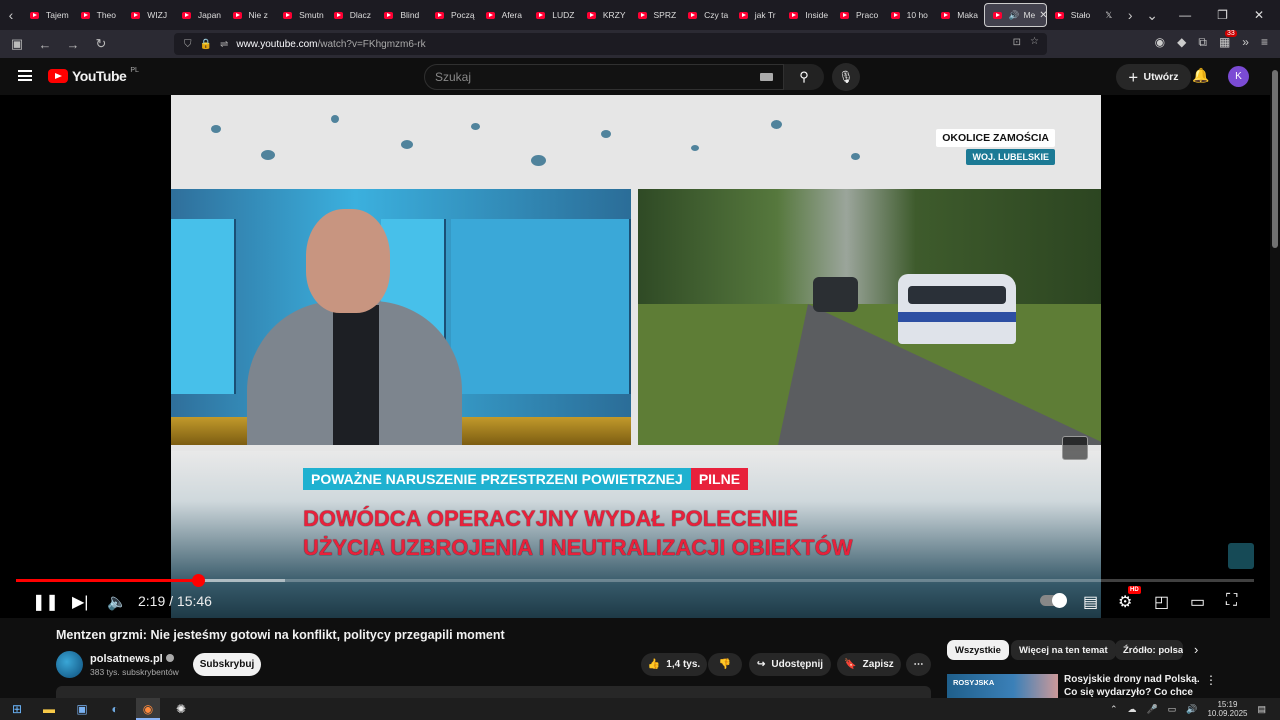 The height and width of the screenshot is (720, 1280). Describe the element at coordinates (655, 15) in the screenshot. I see `browser-tab: SPRZ` at that location.